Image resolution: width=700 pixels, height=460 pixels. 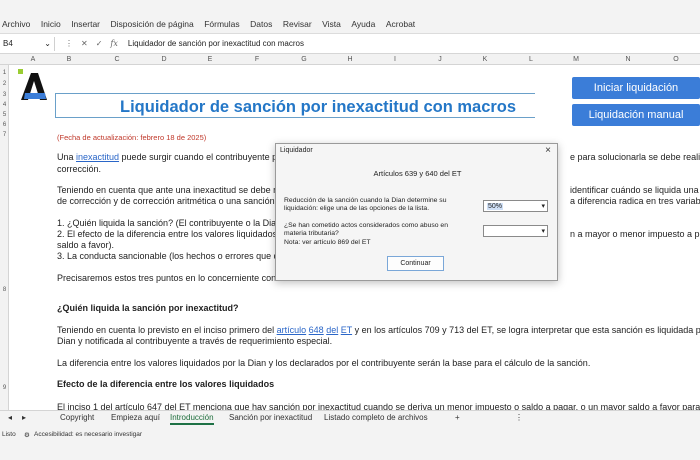 I want to click on menu-inicio: Inicio, so click(x=51, y=24).